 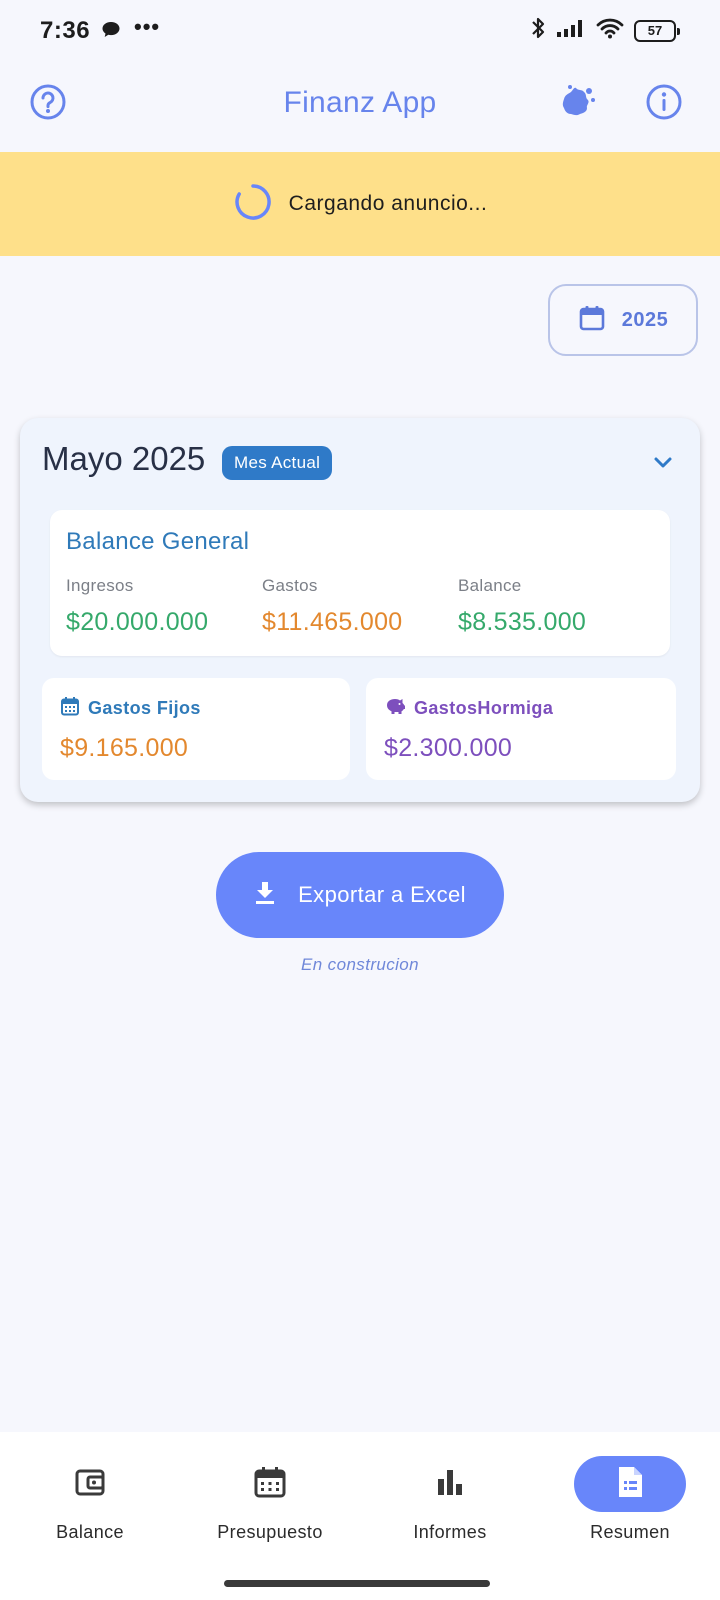 I want to click on fixed-expenses-value: $9.165.000, so click(x=124, y=748).